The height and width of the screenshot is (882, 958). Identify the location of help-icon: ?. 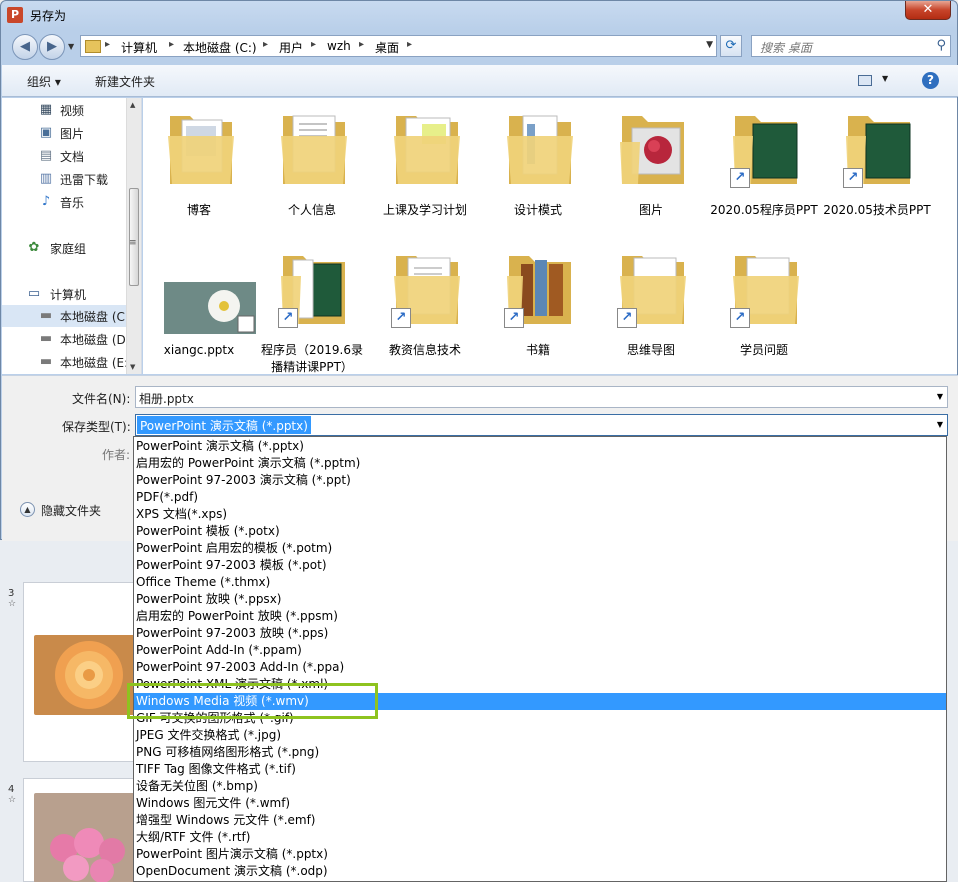
(930, 80).